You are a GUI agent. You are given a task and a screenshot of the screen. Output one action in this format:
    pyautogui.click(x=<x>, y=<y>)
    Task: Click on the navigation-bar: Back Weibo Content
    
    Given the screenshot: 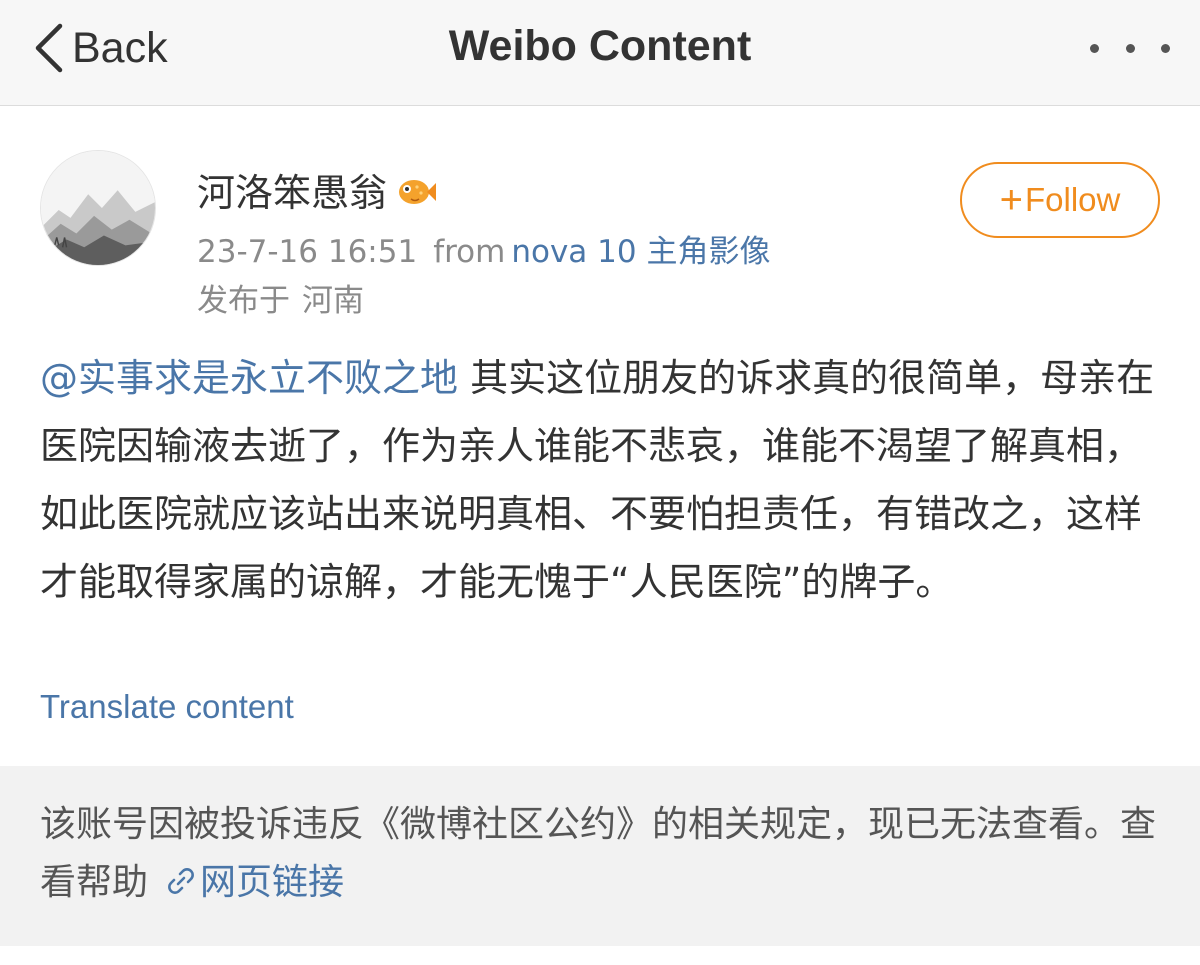 What is the action you would take?
    pyautogui.click(x=600, y=53)
    